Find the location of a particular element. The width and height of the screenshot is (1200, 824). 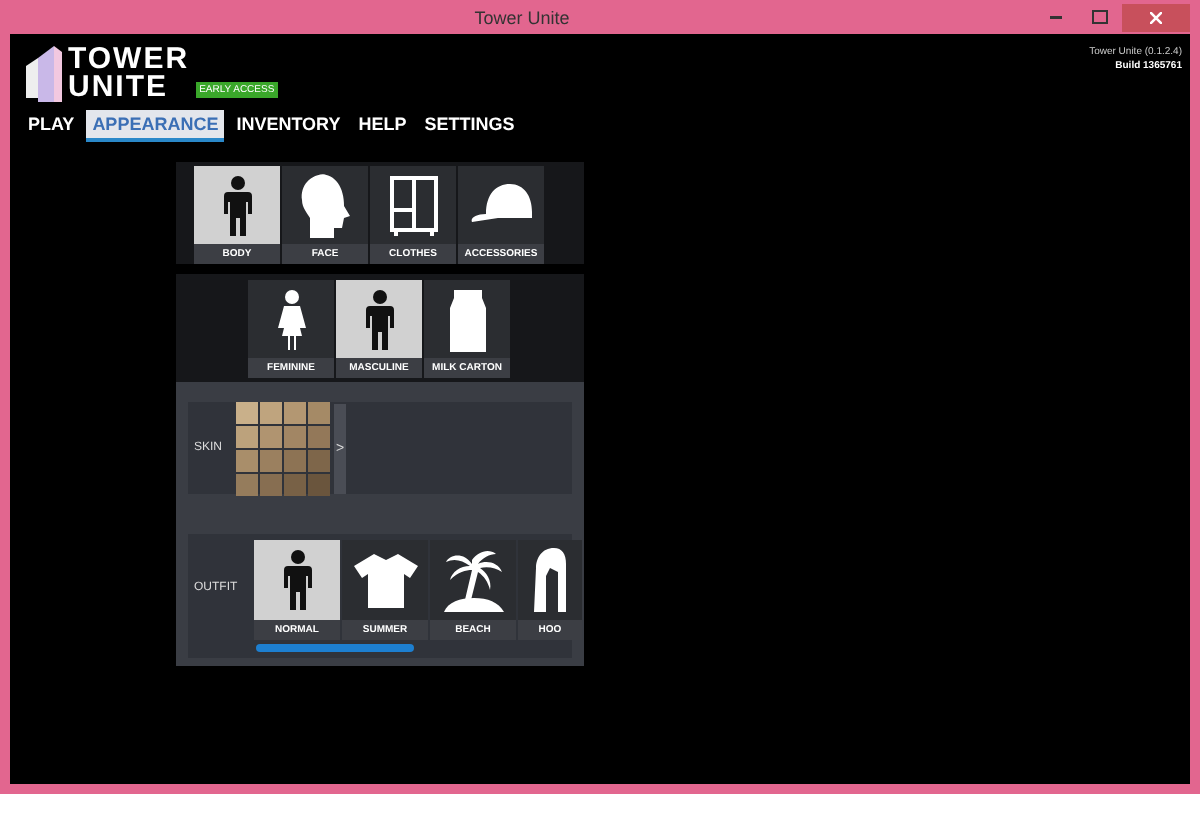

nav-tab: INVENTORY is located at coordinates (288, 126).